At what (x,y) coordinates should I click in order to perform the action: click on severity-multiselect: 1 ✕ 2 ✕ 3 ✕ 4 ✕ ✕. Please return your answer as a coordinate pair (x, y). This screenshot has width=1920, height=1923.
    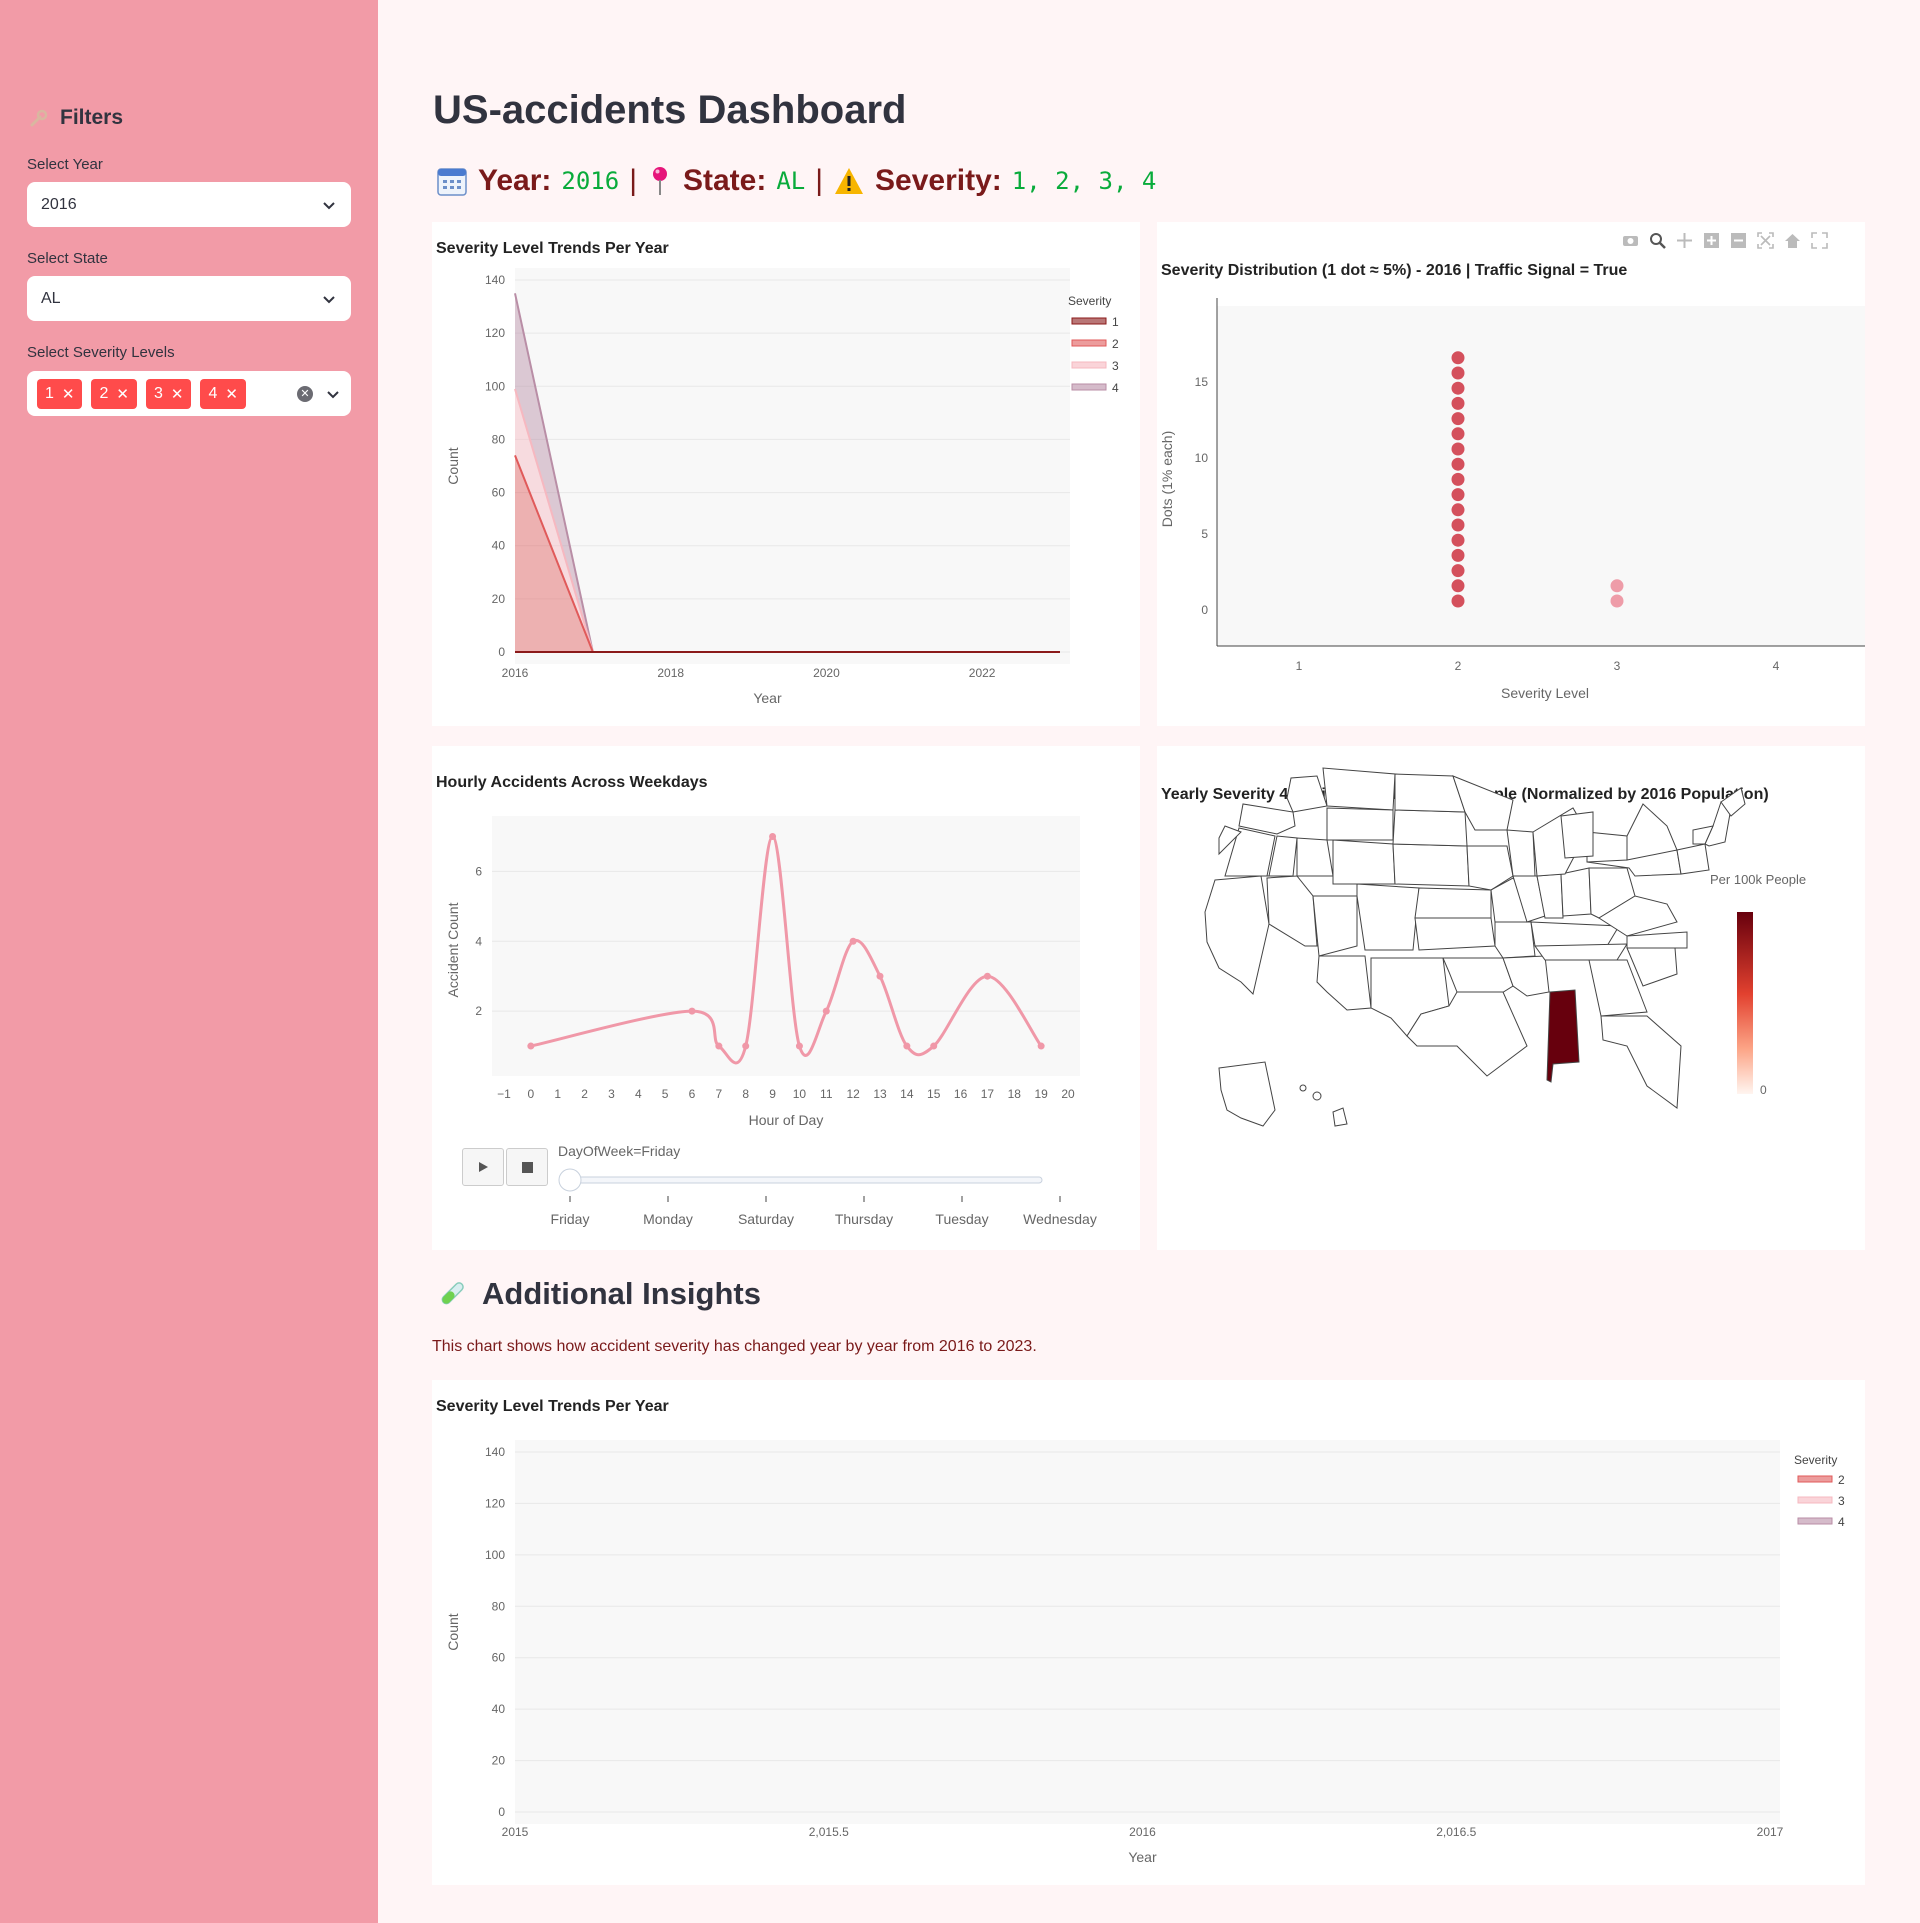
    Looking at the image, I should click on (189, 393).